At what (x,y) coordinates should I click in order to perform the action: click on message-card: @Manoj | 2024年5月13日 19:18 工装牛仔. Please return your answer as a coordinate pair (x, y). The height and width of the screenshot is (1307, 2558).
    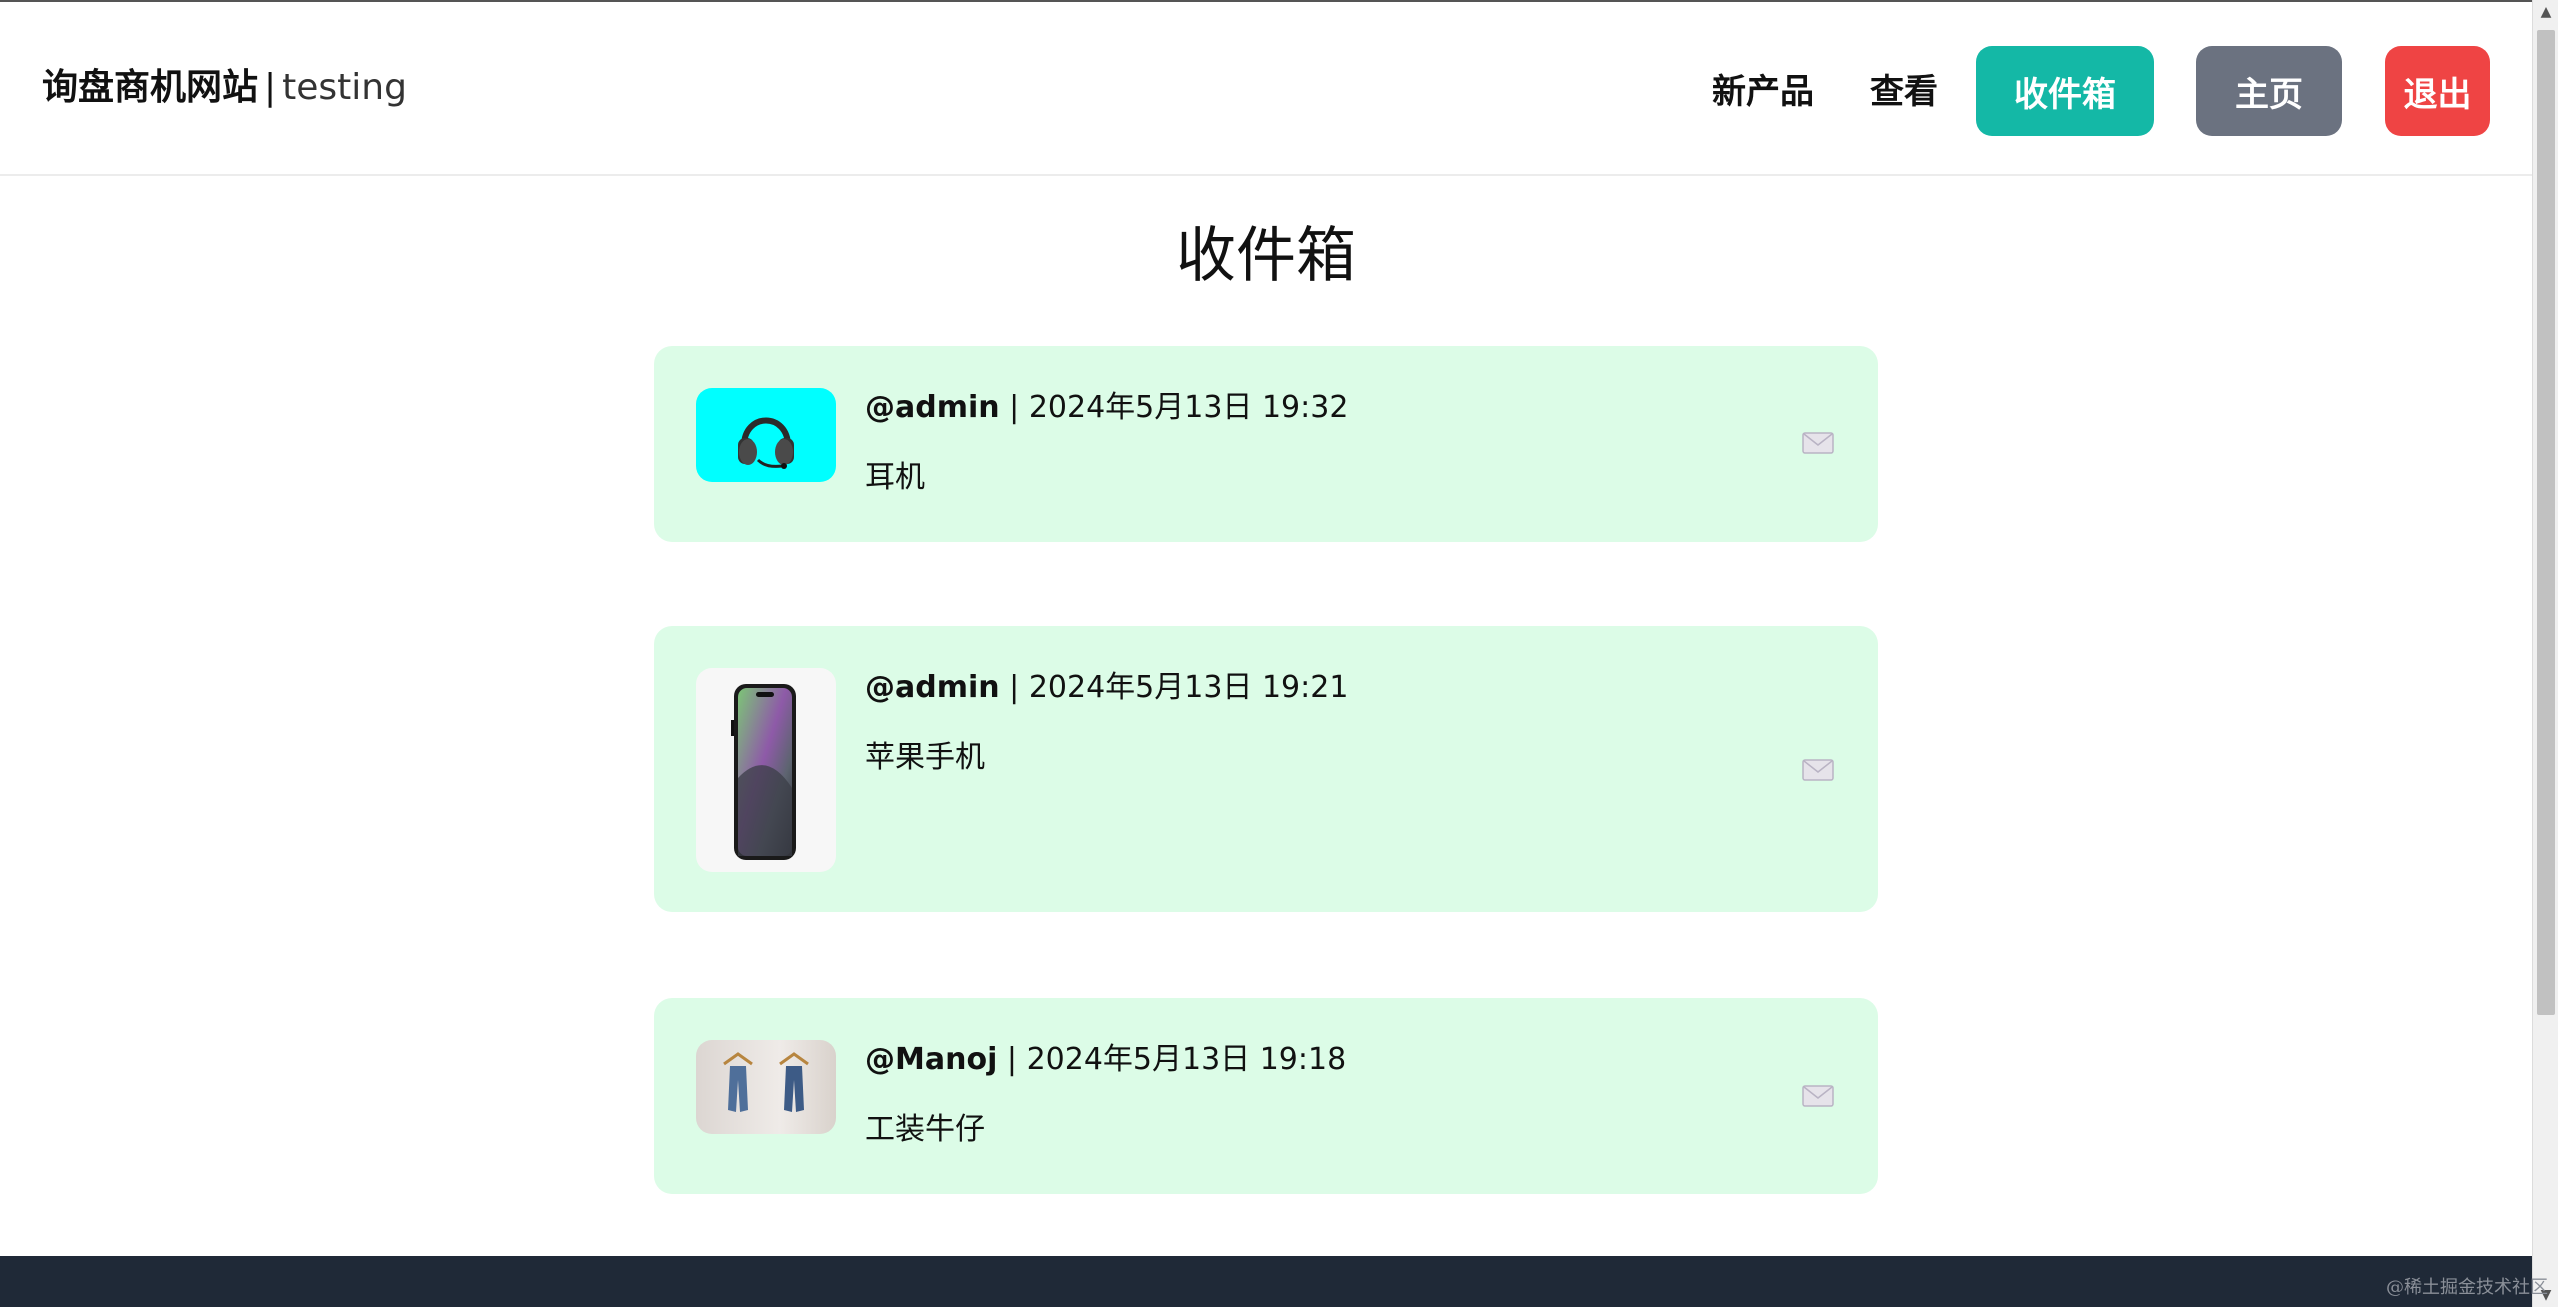
    Looking at the image, I should click on (1266, 1096).